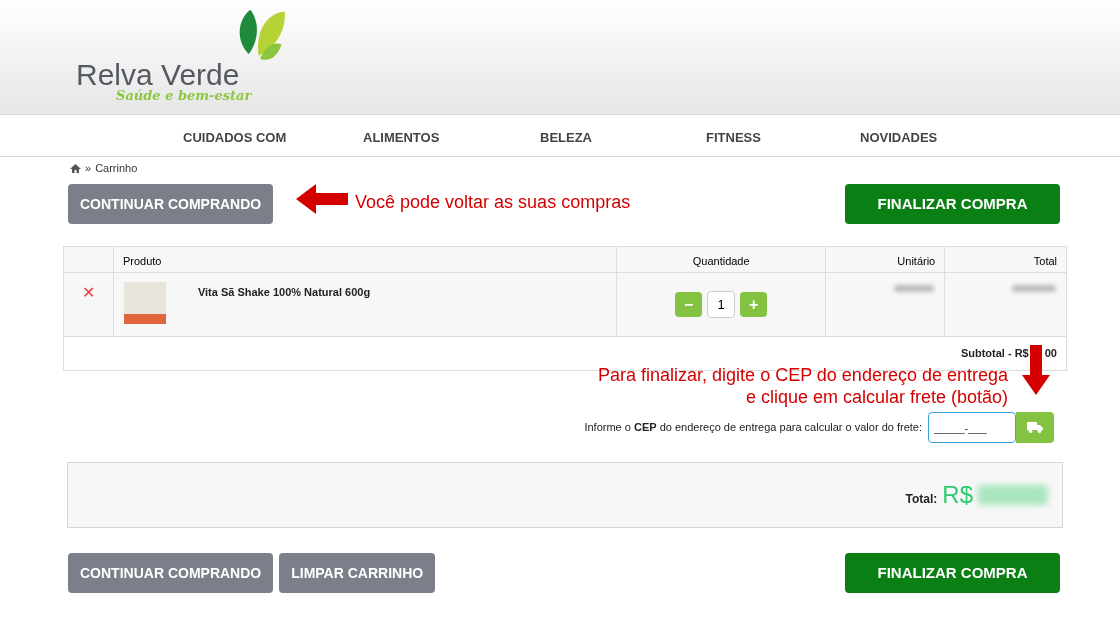 The image size is (1120, 627). I want to click on annotation-text: Para finalizar, digite o CEP do endereço de entrega e clique em calcular frete (botão), so click(803, 386).